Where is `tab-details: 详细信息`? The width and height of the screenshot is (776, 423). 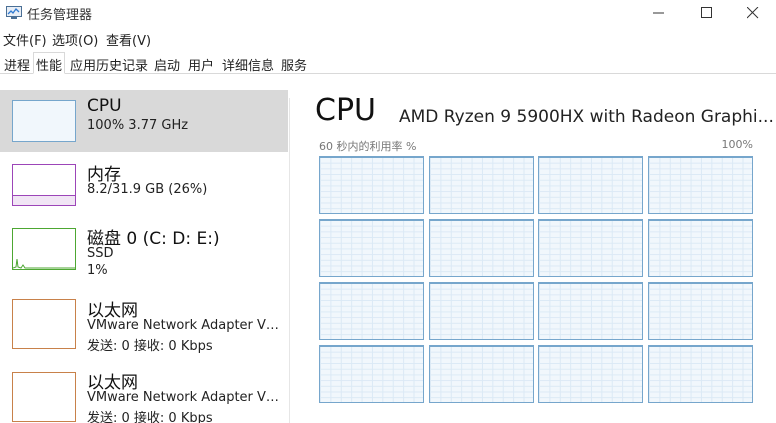
tab-details: 详细信息 is located at coordinates (248, 63).